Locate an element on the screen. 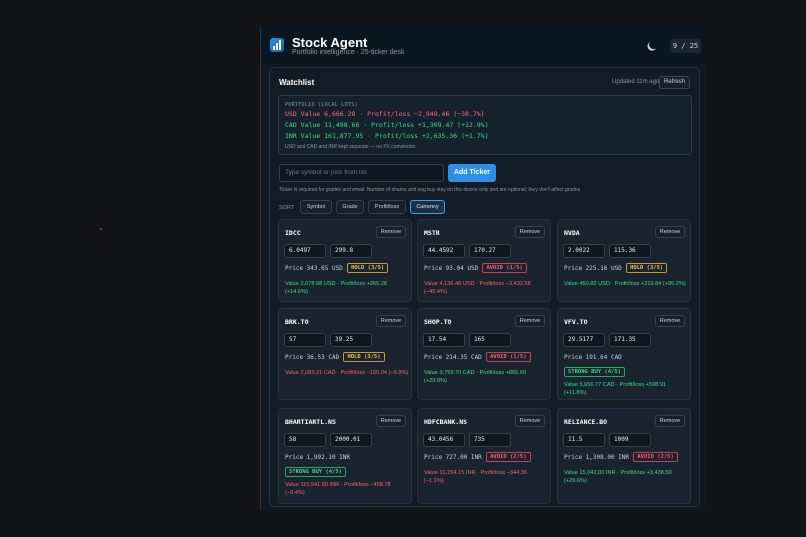 This screenshot has width=806, height=537. avg-buy-input: 1009 is located at coordinates (630, 440).